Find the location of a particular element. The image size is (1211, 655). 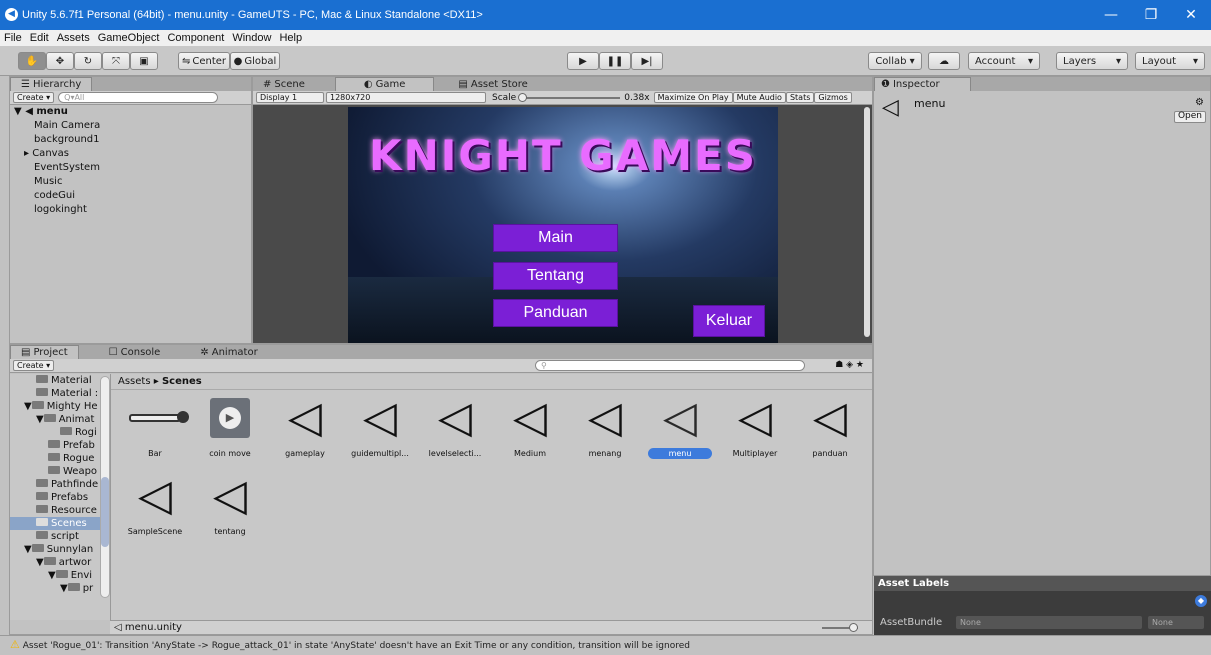

account-dropdown: Account ▾ is located at coordinates (1004, 61).